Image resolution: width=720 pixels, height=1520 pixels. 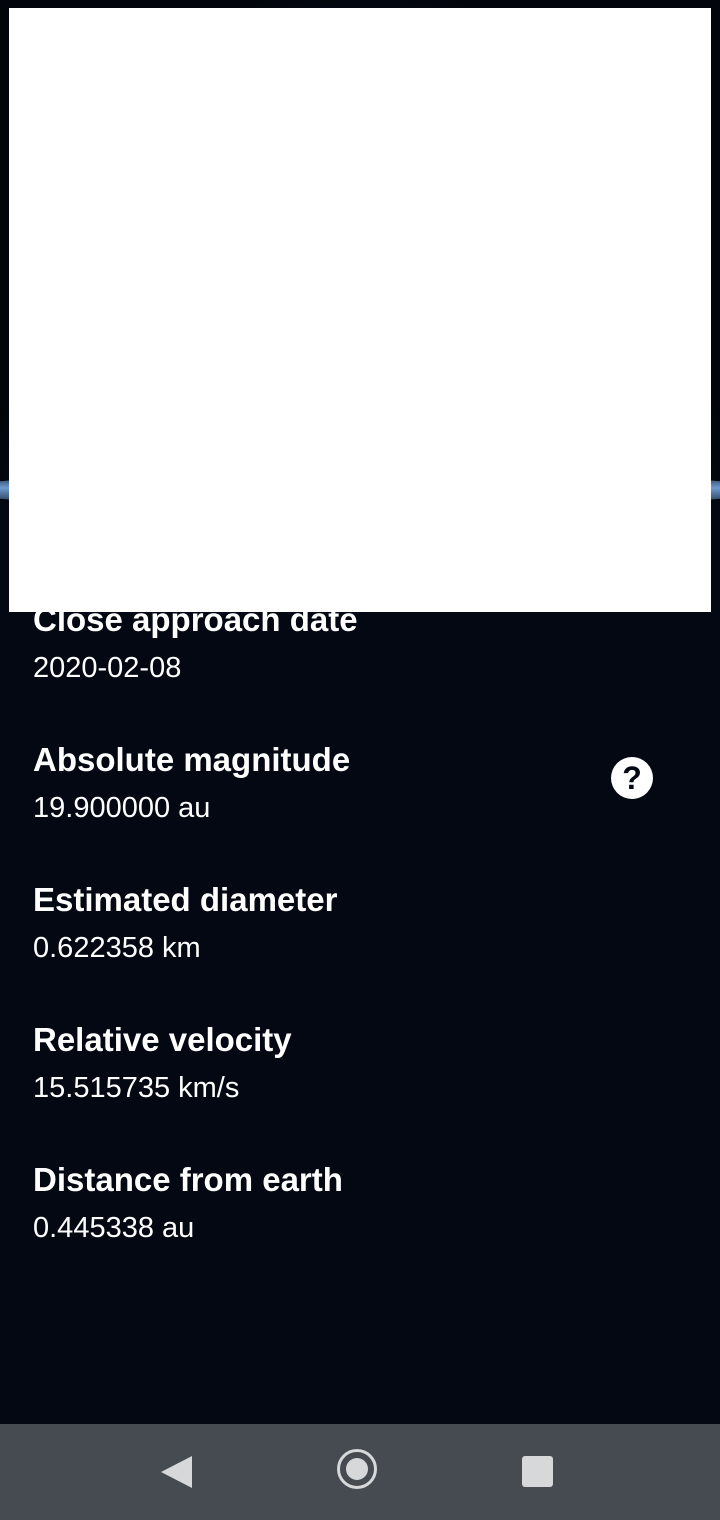 What do you see at coordinates (313, 1204) in the screenshot?
I see `field-distance-from-earth: Distance from earth 0.445338 au` at bounding box center [313, 1204].